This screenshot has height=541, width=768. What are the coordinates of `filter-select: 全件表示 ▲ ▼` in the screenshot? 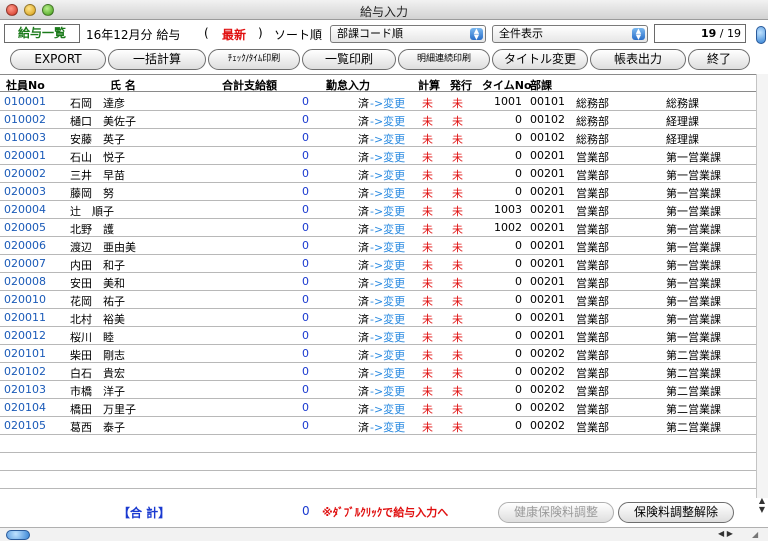 It's located at (570, 34).